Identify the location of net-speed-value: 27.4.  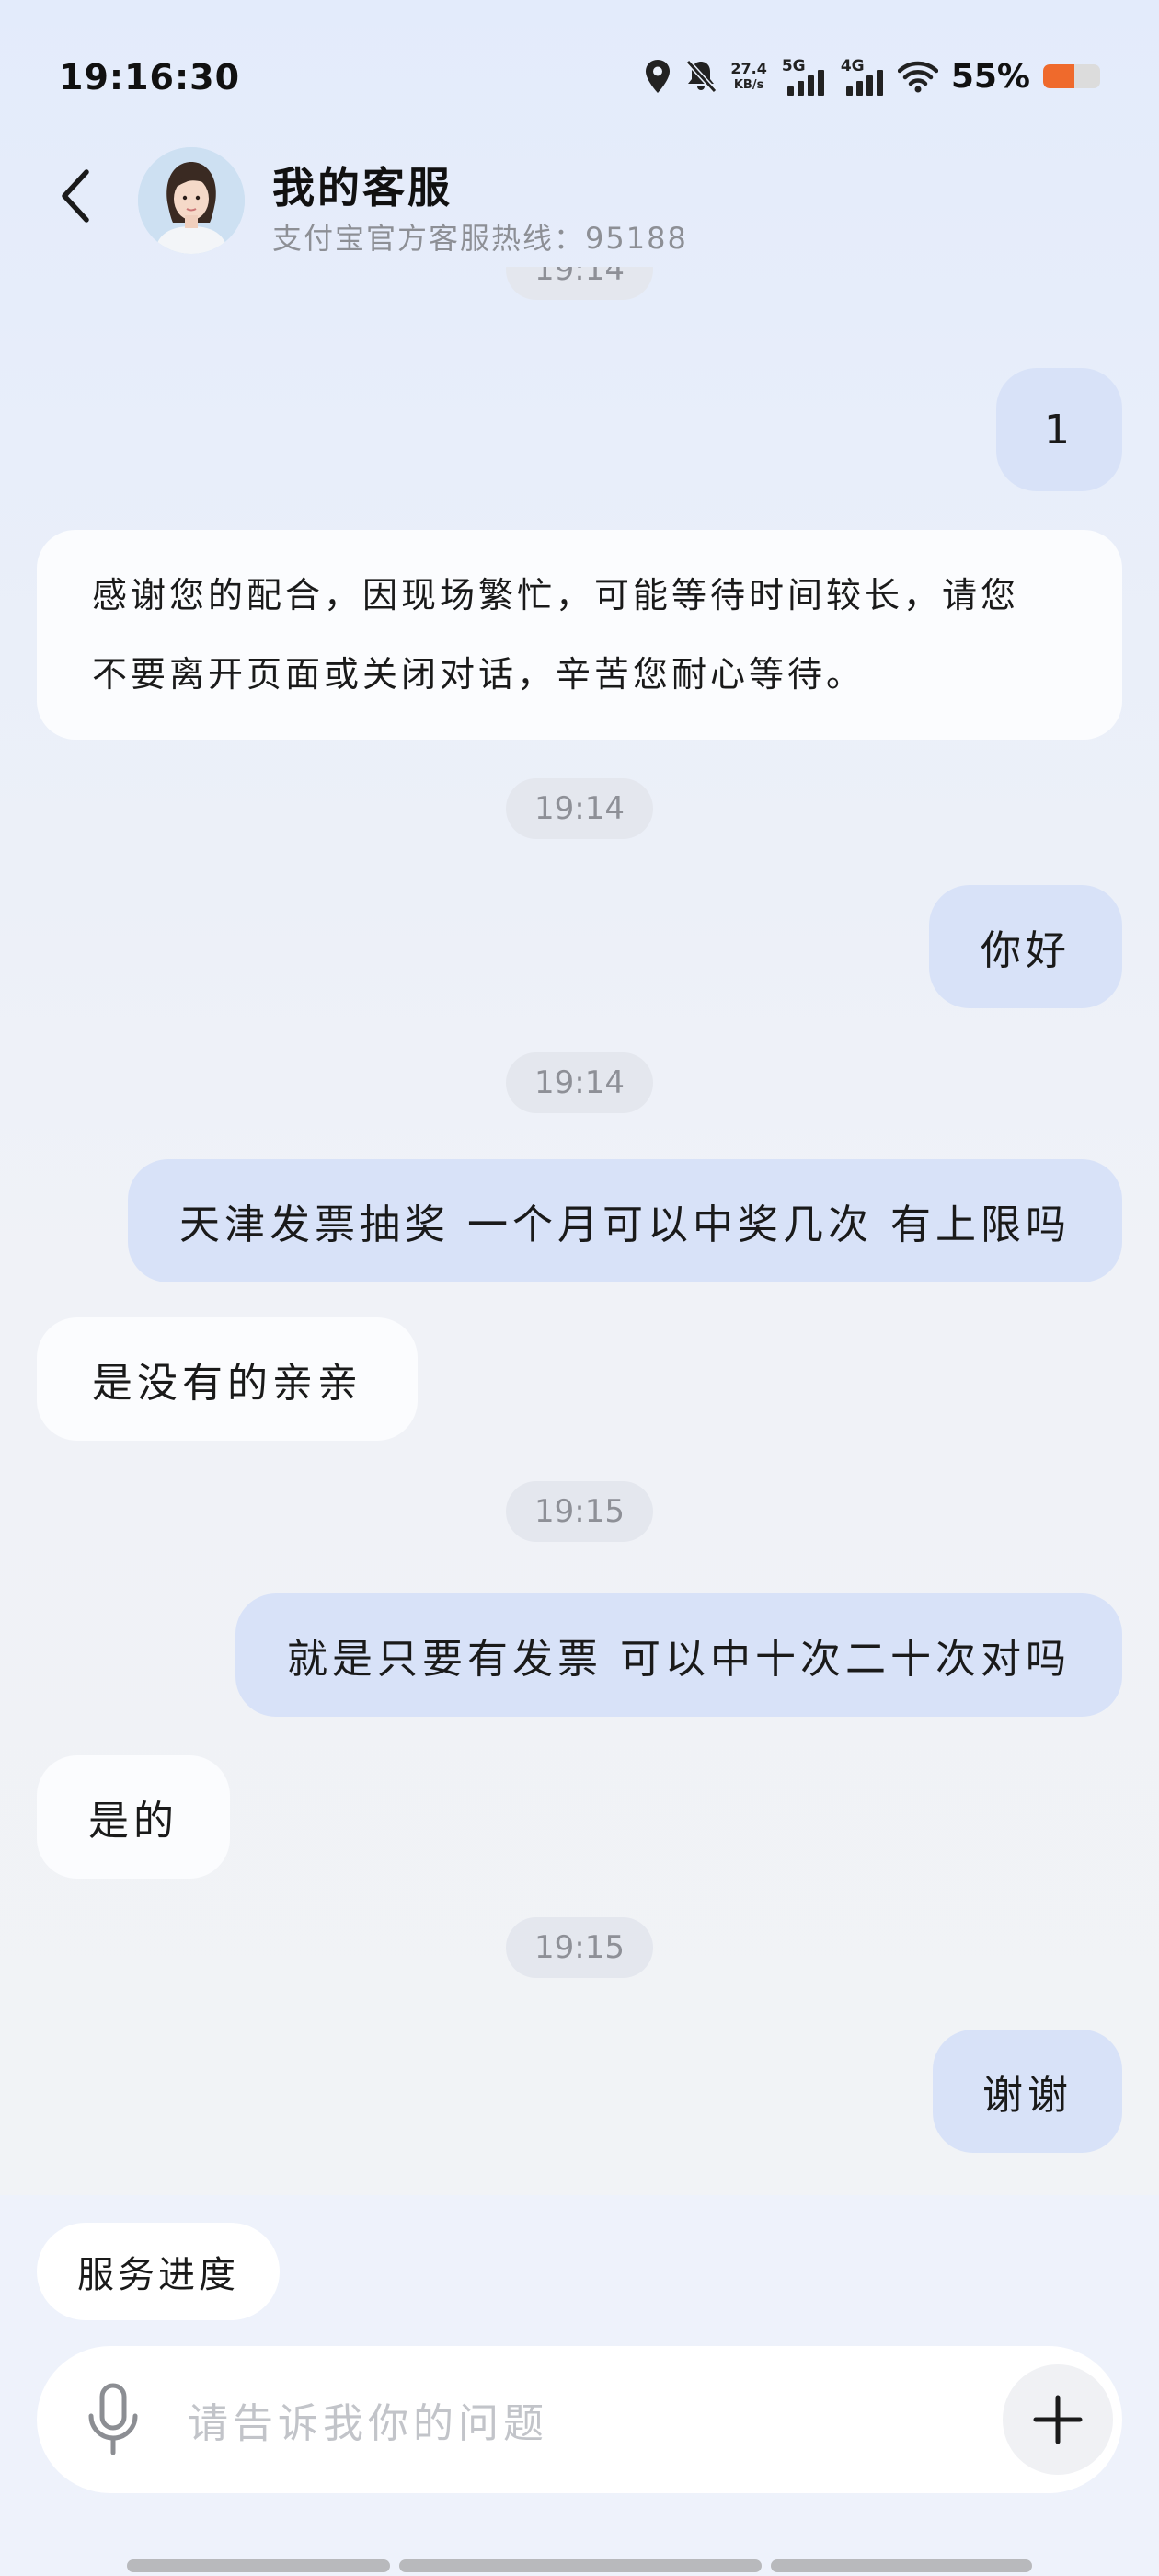
(748, 68).